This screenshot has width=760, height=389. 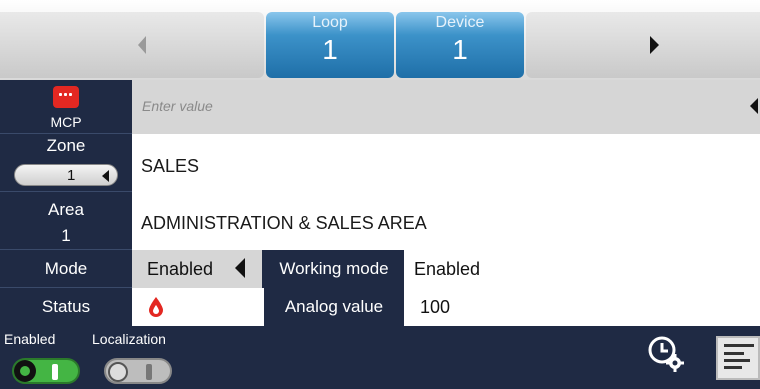 What do you see at coordinates (30, 339) in the screenshot?
I see `enabled-label: Enabled` at bounding box center [30, 339].